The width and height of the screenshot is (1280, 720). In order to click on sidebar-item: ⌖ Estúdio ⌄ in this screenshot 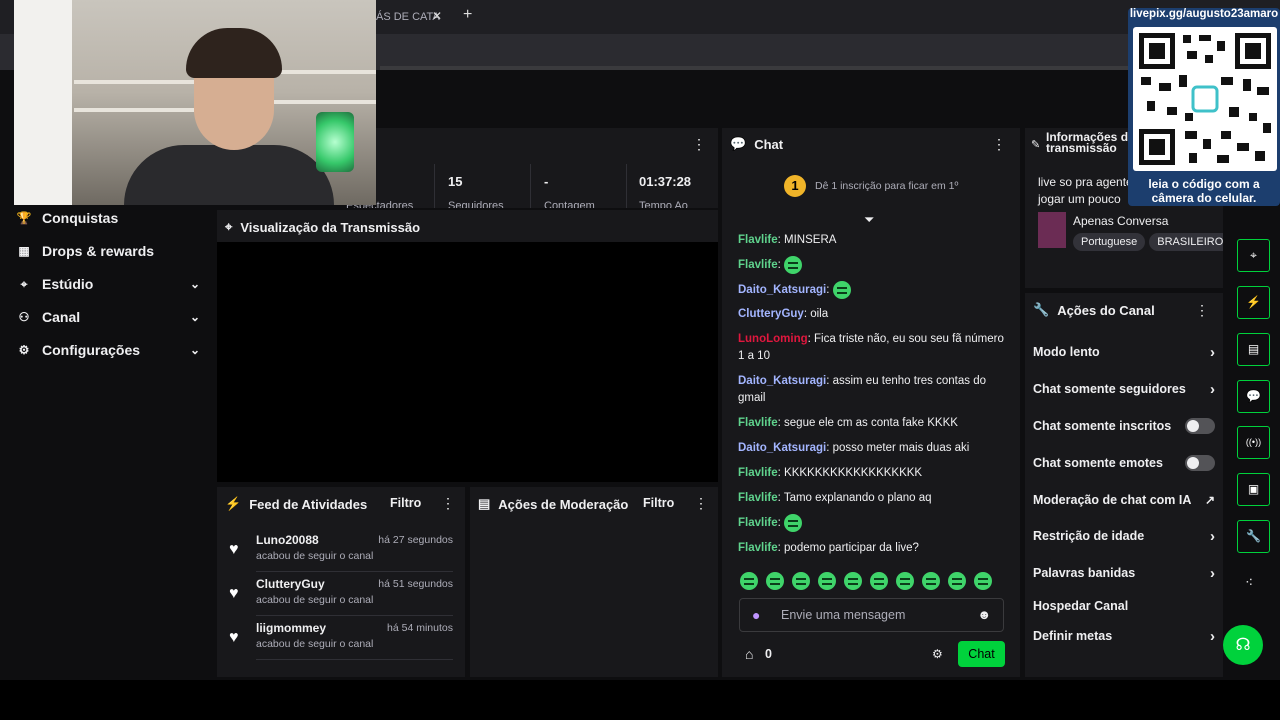, I will do `click(108, 284)`.